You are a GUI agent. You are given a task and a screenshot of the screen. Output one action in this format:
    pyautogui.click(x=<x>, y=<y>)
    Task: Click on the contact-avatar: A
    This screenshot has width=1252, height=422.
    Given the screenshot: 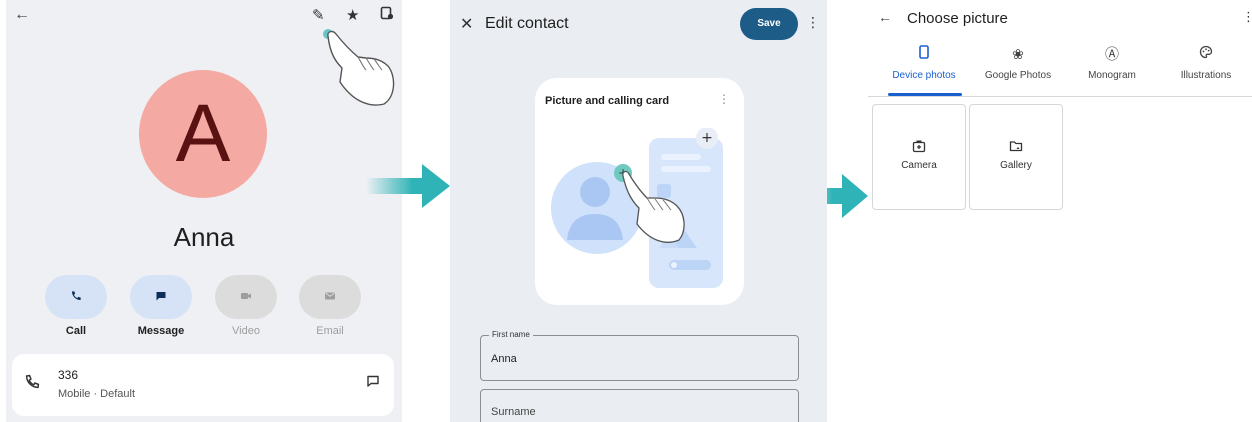 What is the action you would take?
    pyautogui.click(x=203, y=134)
    